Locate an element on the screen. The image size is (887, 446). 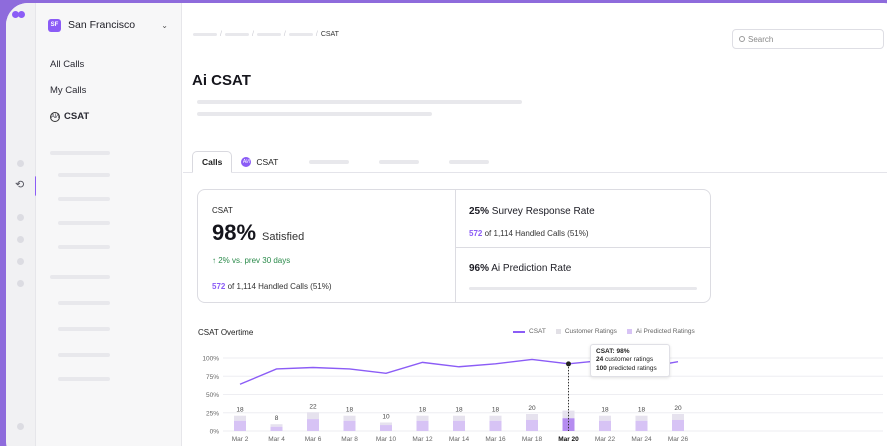
tooltip-customer-count: 24 is located at coordinates (600, 360).